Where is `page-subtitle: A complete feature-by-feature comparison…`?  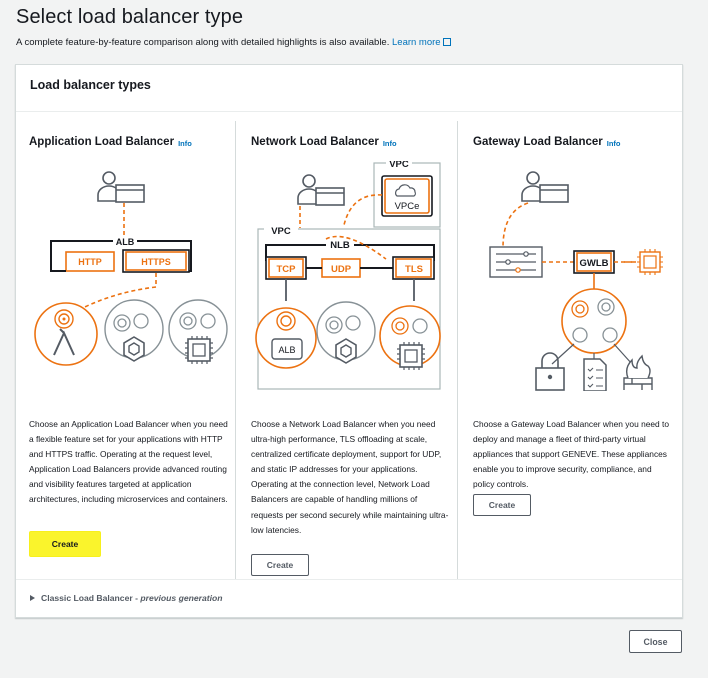
page-subtitle: A complete feature-by-feature comparison… is located at coordinates (233, 42).